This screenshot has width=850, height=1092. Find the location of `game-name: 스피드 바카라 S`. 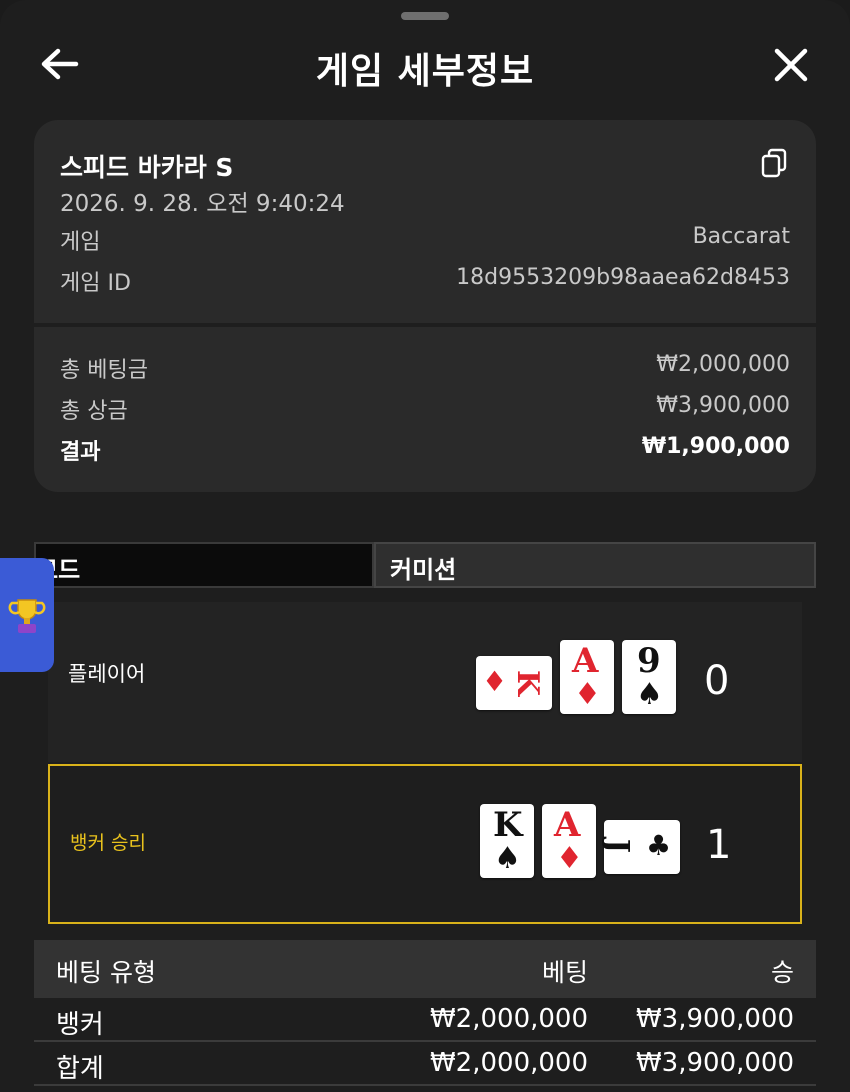

game-name: 스피드 바카라 S is located at coordinates (147, 167).